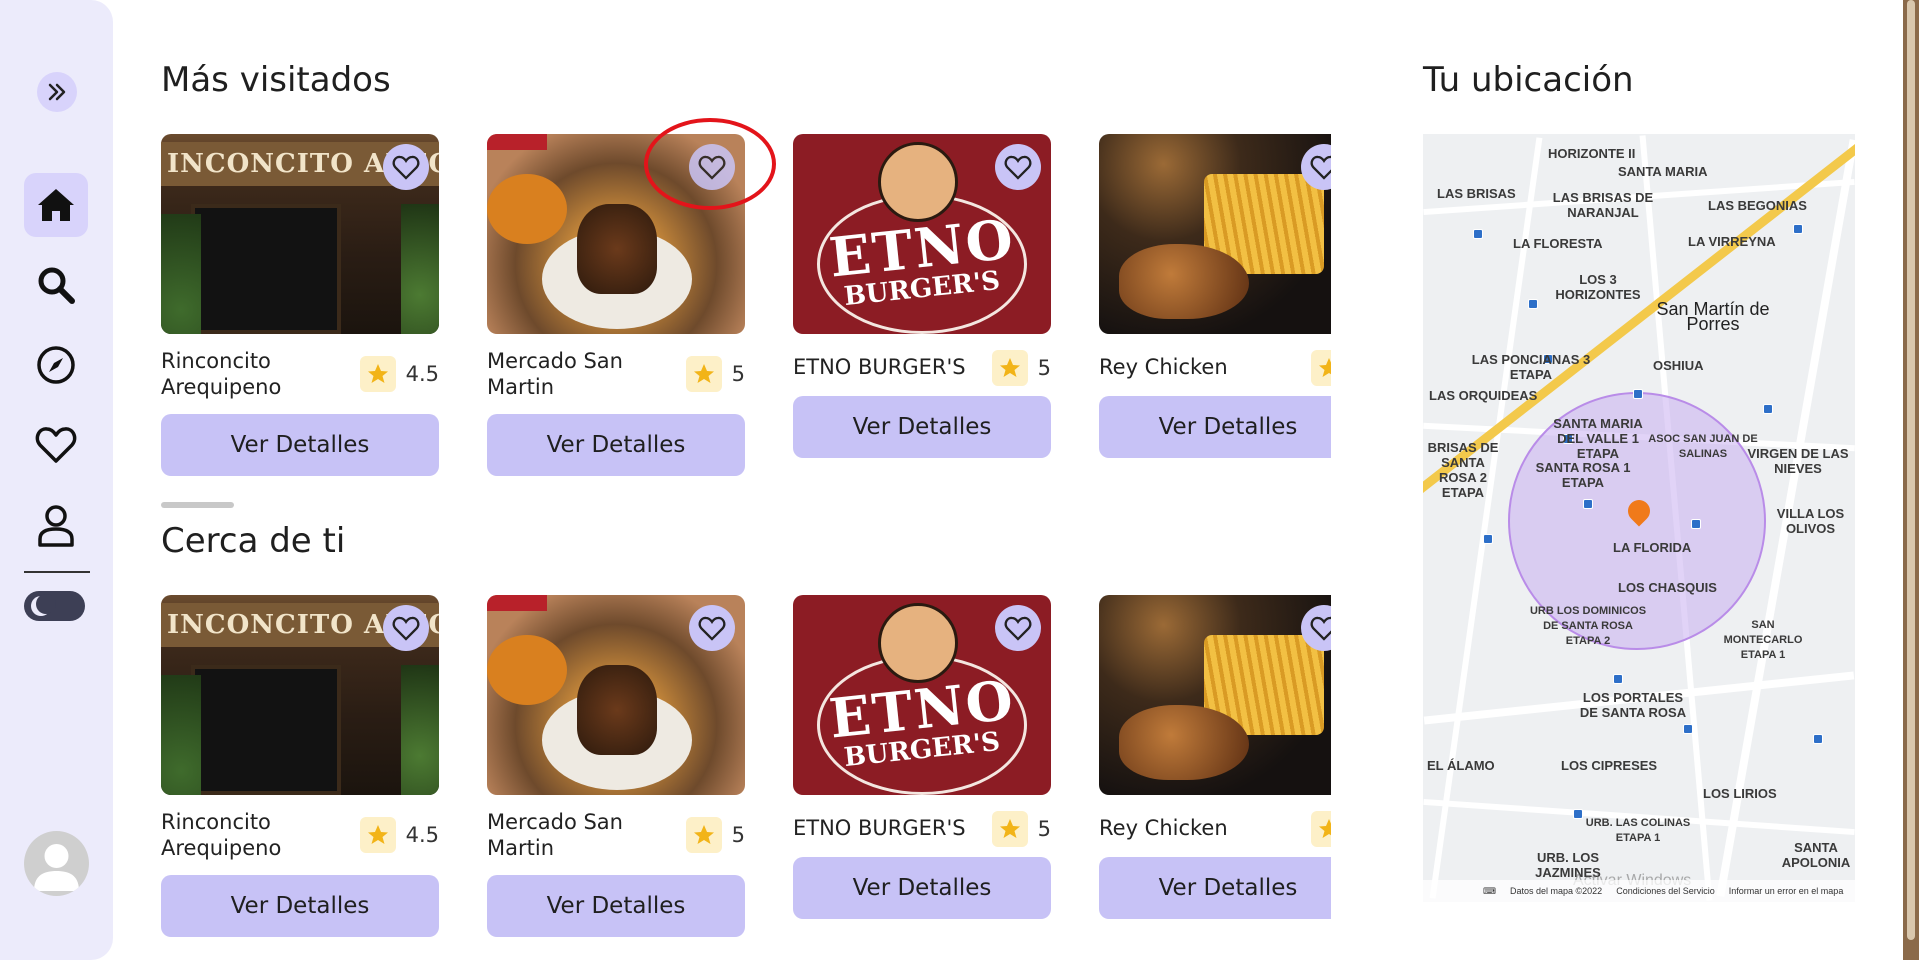 The image size is (1919, 960). I want to click on page-scrollbar, so click(1911, 480).